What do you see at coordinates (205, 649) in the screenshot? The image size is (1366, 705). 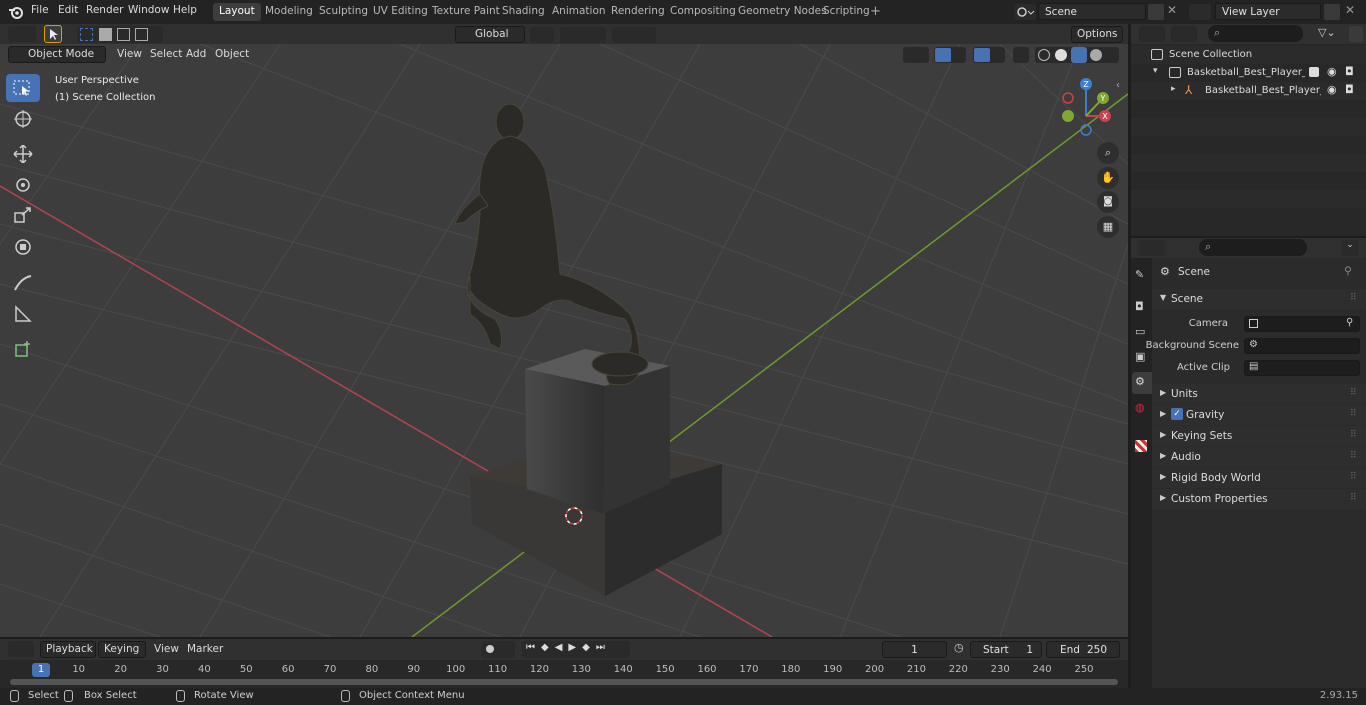 I see `timeline-marker-menu: Marker` at bounding box center [205, 649].